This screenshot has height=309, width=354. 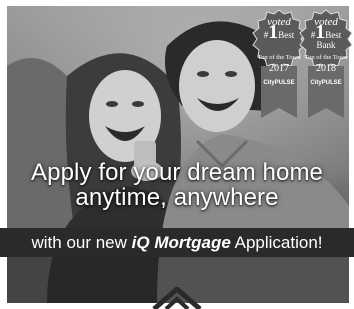 I want to click on product-name: iQ Mortgage, so click(x=181, y=242).